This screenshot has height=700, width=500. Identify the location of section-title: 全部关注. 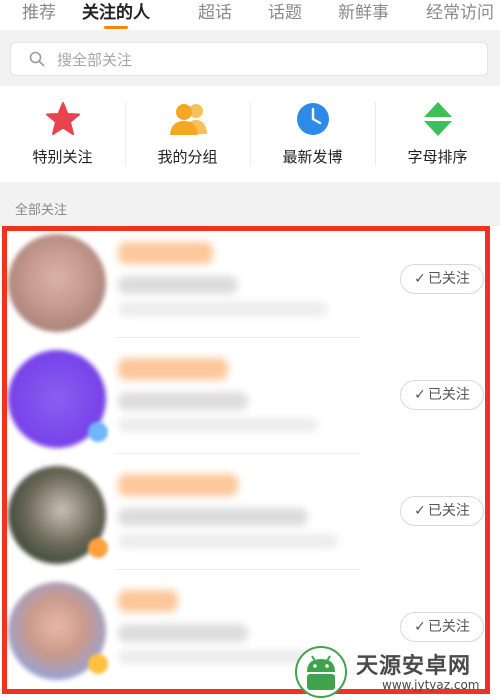
(41, 210).